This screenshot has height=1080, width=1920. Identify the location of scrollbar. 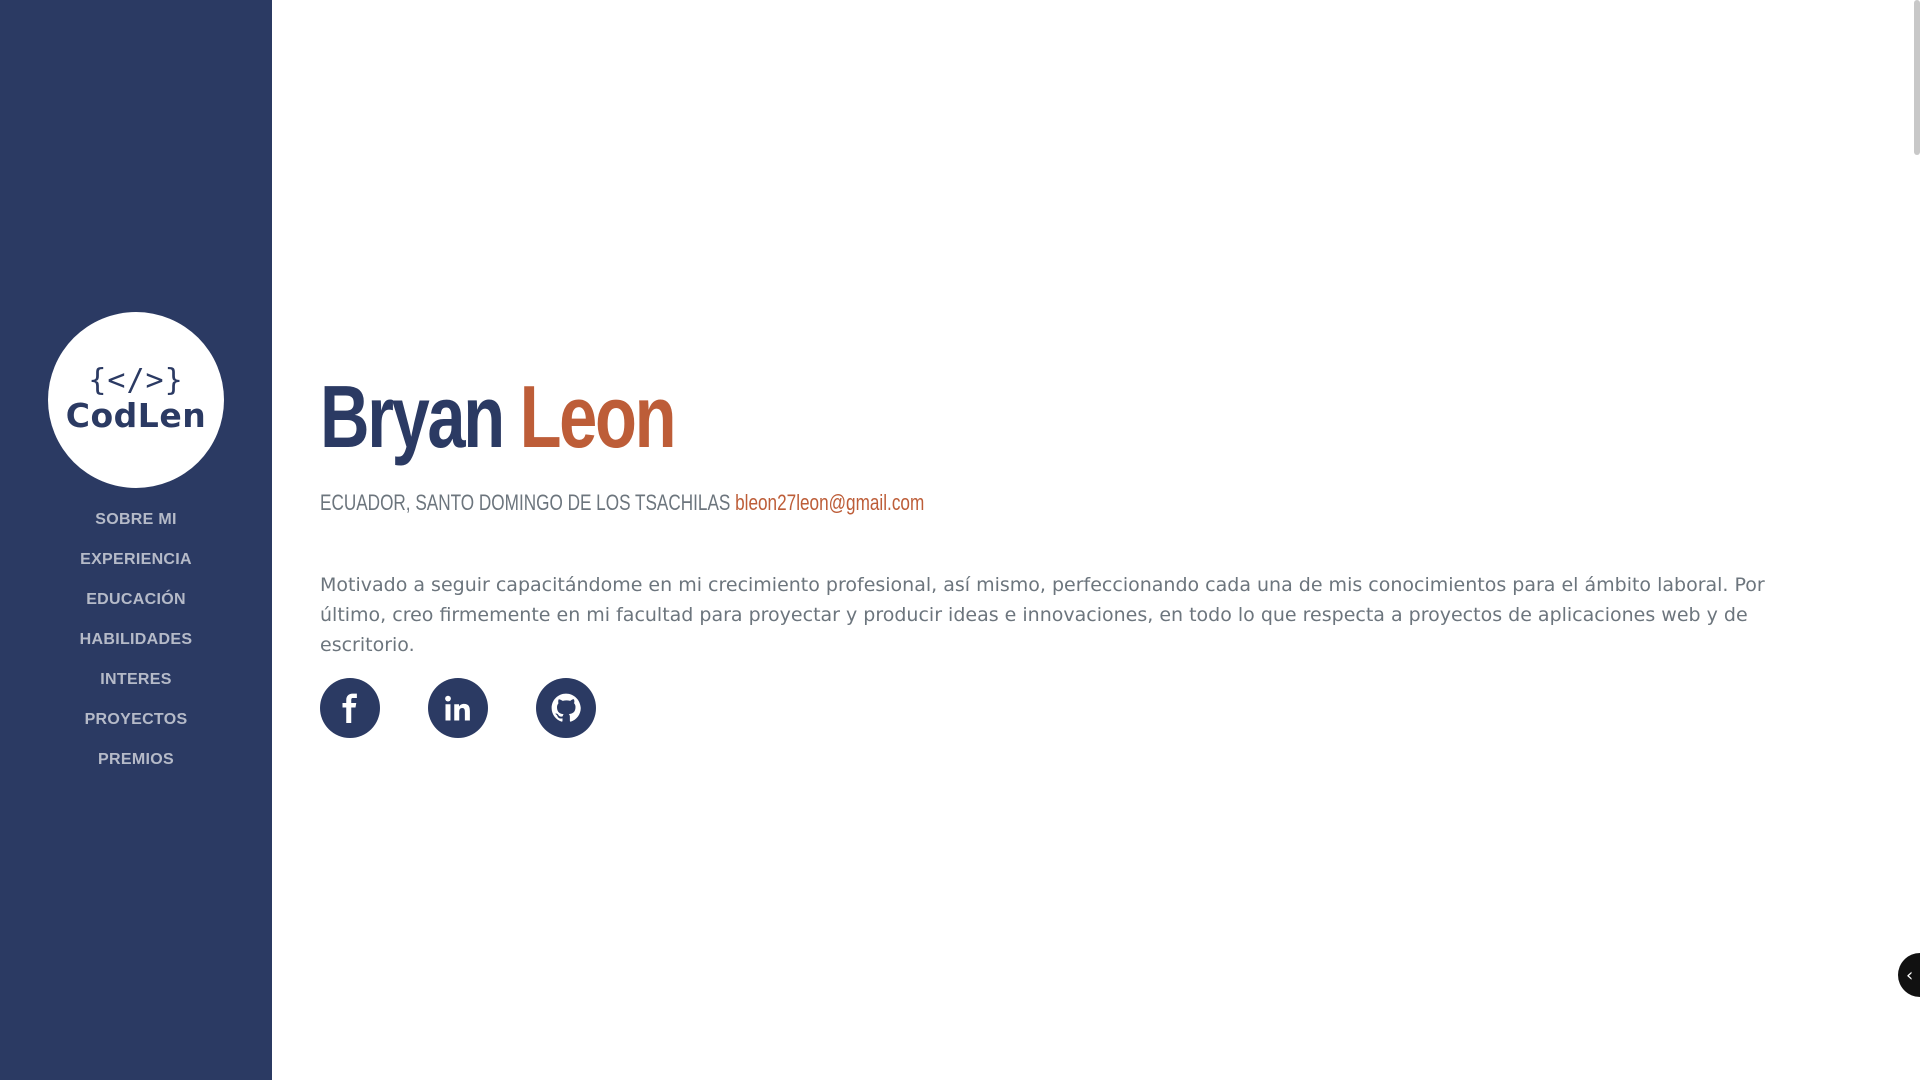
(1917, 77).